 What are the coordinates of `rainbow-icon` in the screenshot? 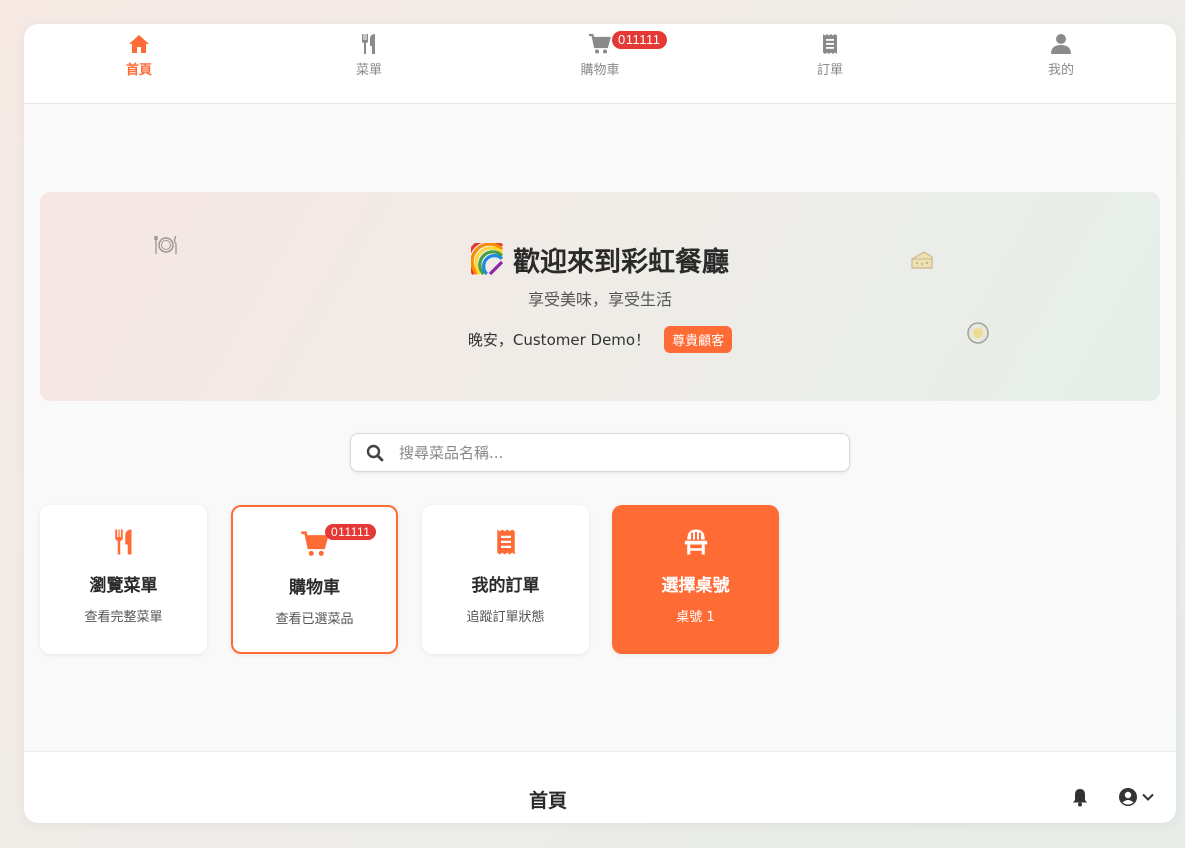 It's located at (487, 258).